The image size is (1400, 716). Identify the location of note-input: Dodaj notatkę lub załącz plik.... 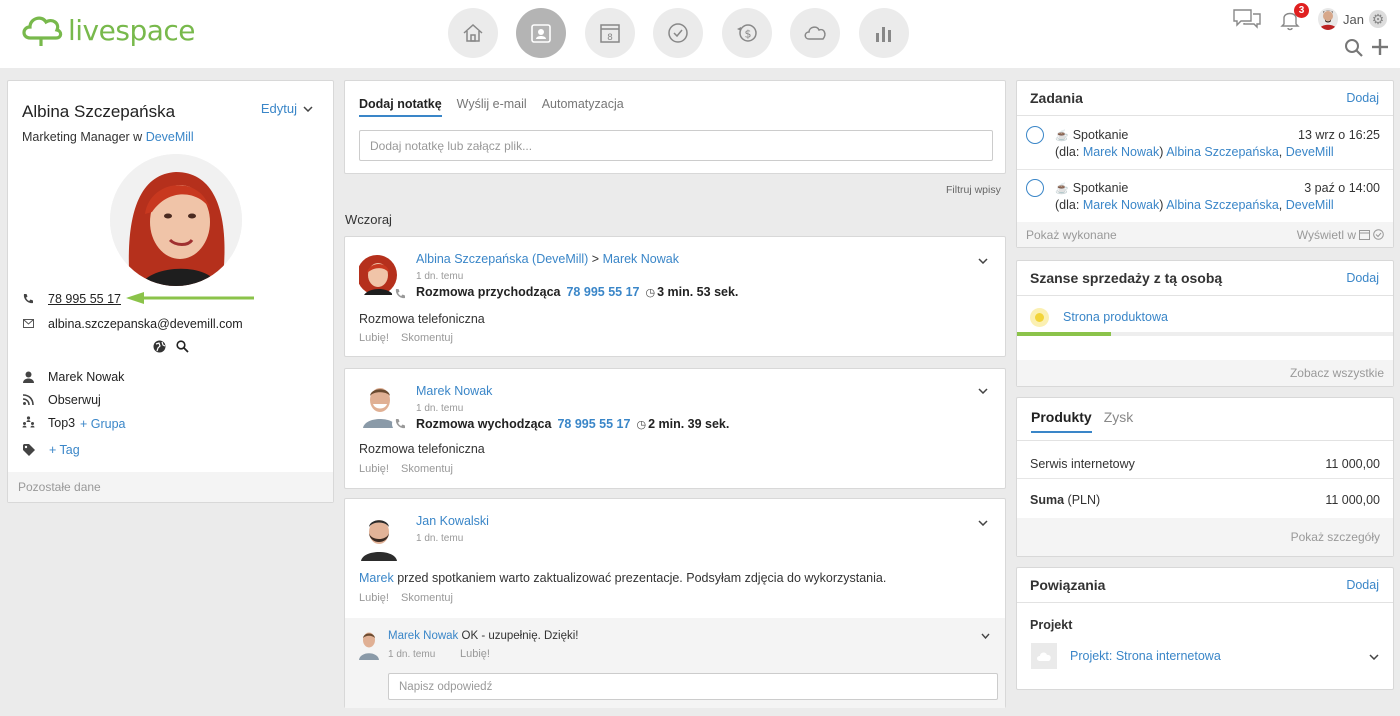
(676, 145).